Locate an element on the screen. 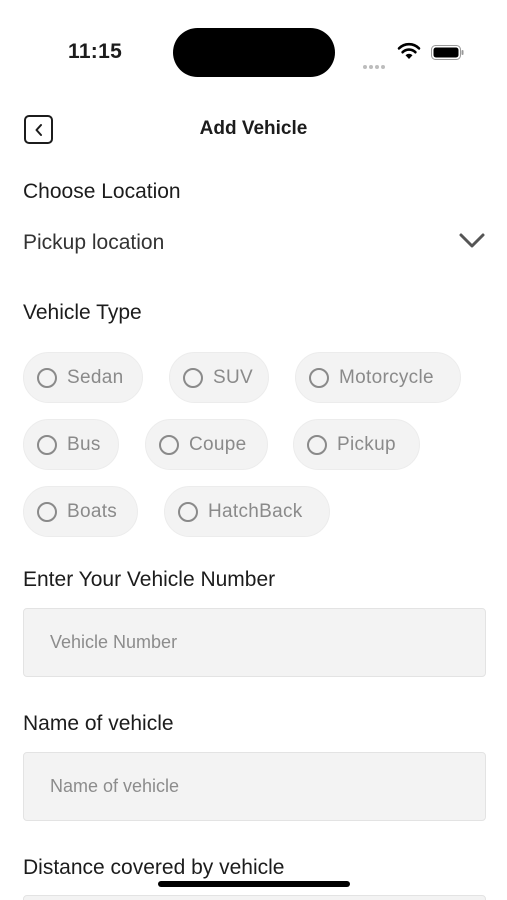  home-indicator is located at coordinates (254, 884).